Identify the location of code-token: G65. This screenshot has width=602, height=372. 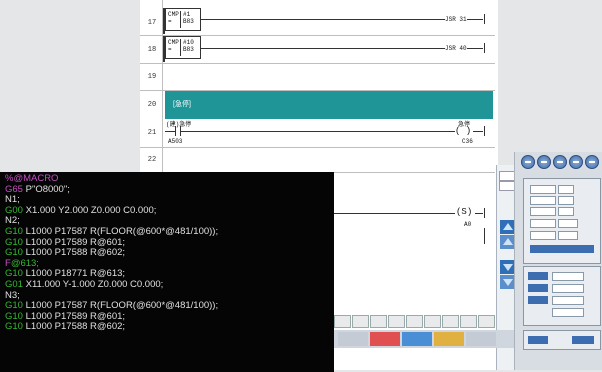
(14, 189).